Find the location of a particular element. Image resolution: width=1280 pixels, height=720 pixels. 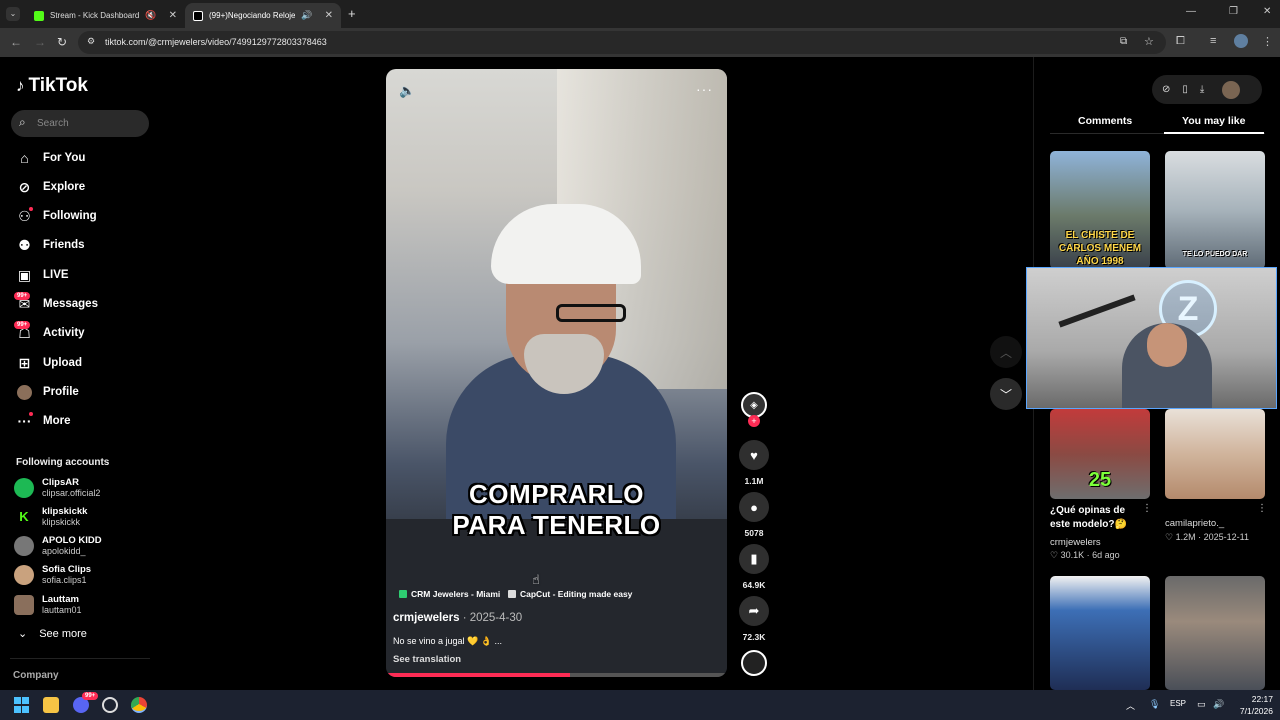

music-disc-icon is located at coordinates (754, 663).